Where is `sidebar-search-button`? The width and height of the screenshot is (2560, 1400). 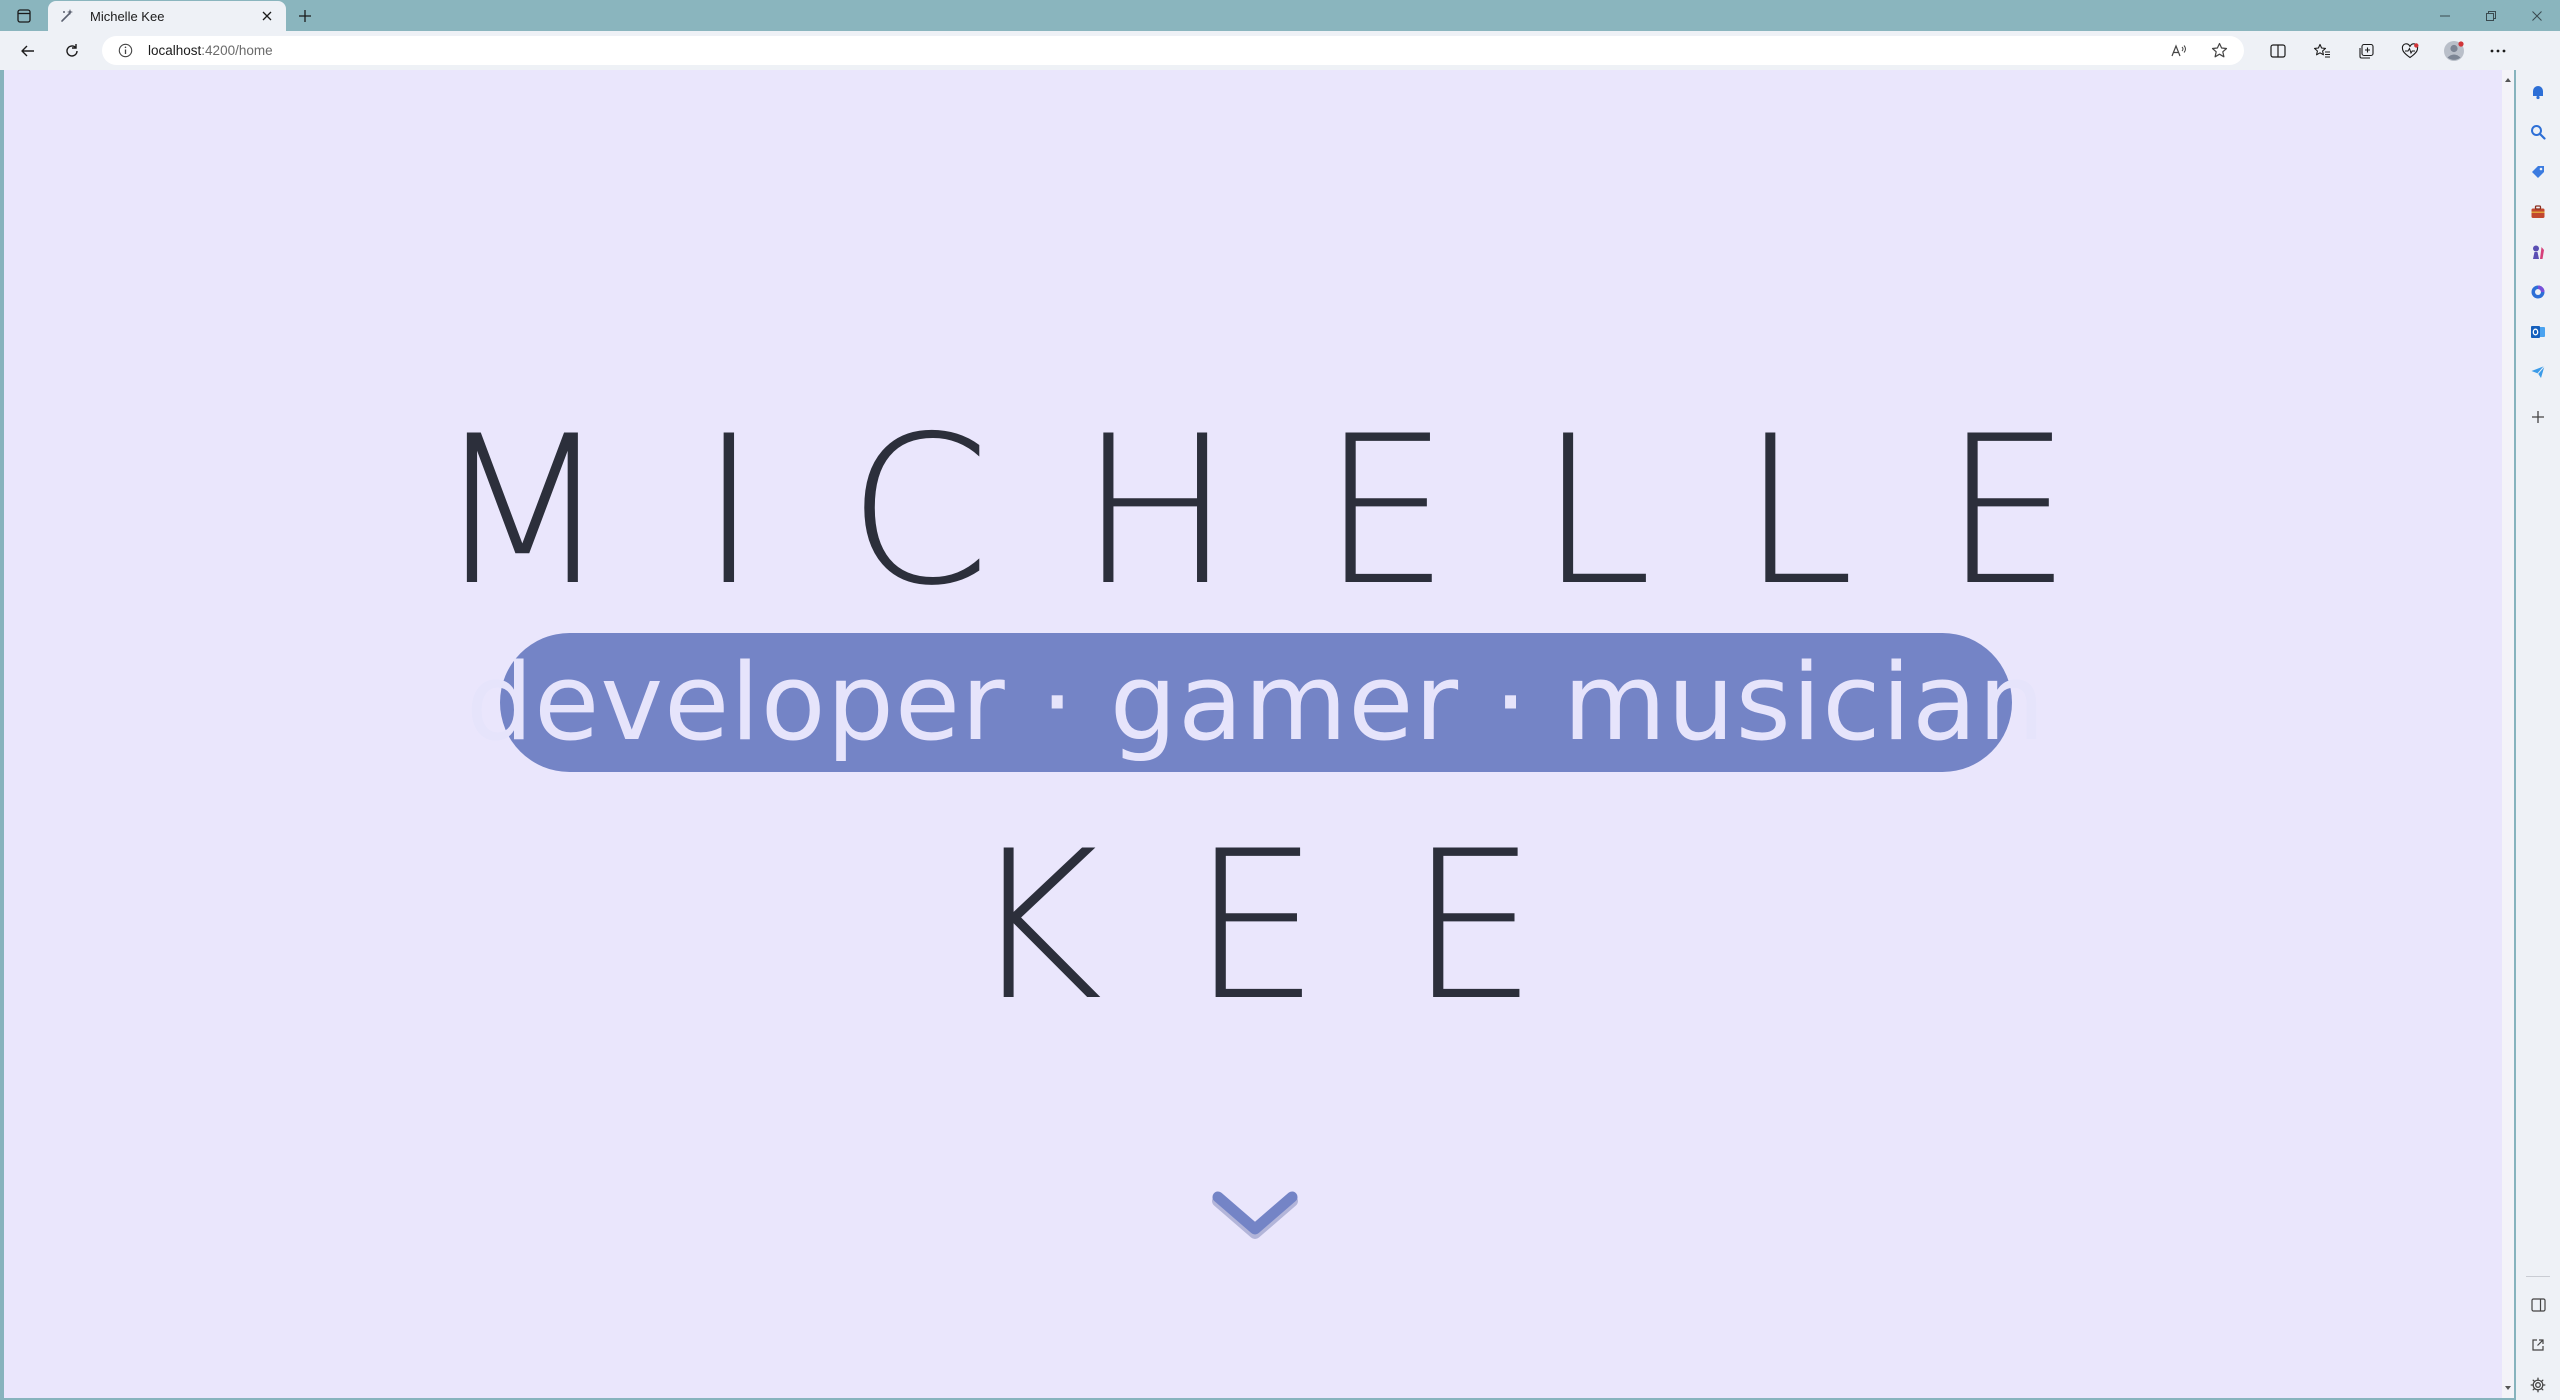
sidebar-search-button is located at coordinates (2538, 132).